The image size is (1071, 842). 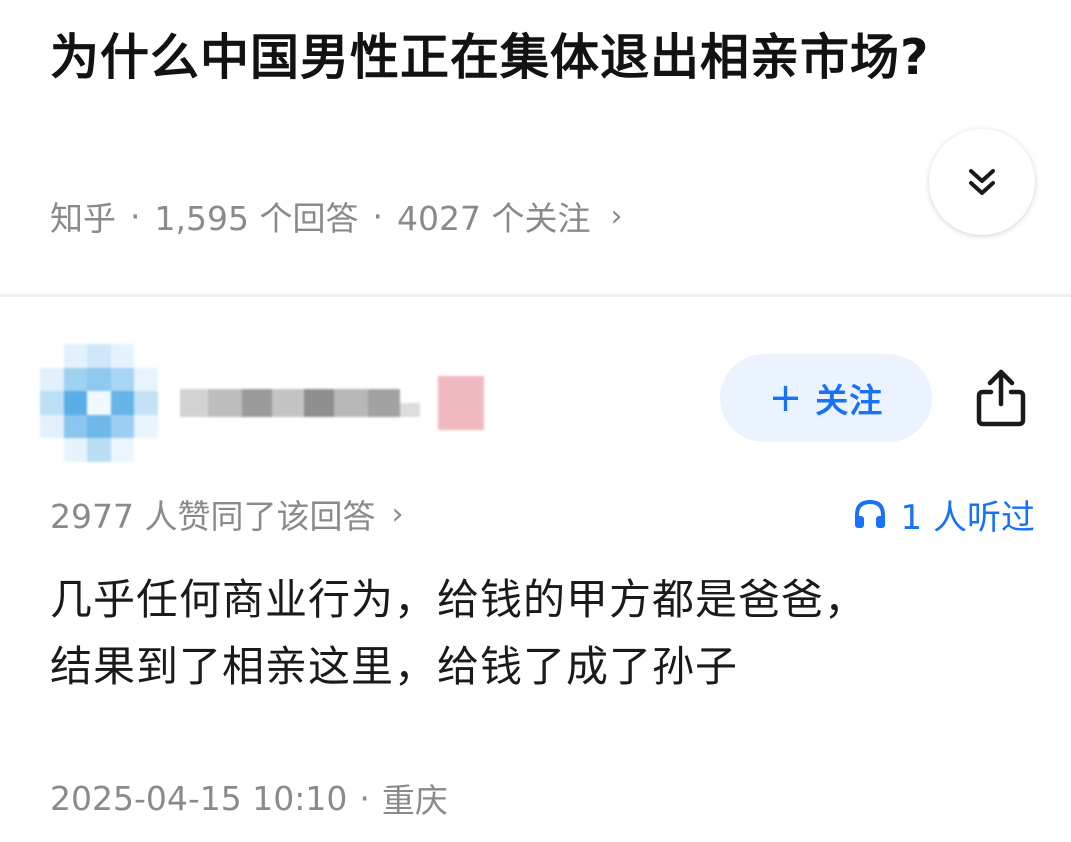 I want to click on answer-content: 几乎任何商业行为，给钱的甲方都是爸爸， 结果到了相亲这里，给钱了成了孙子, so click(x=540, y=633).